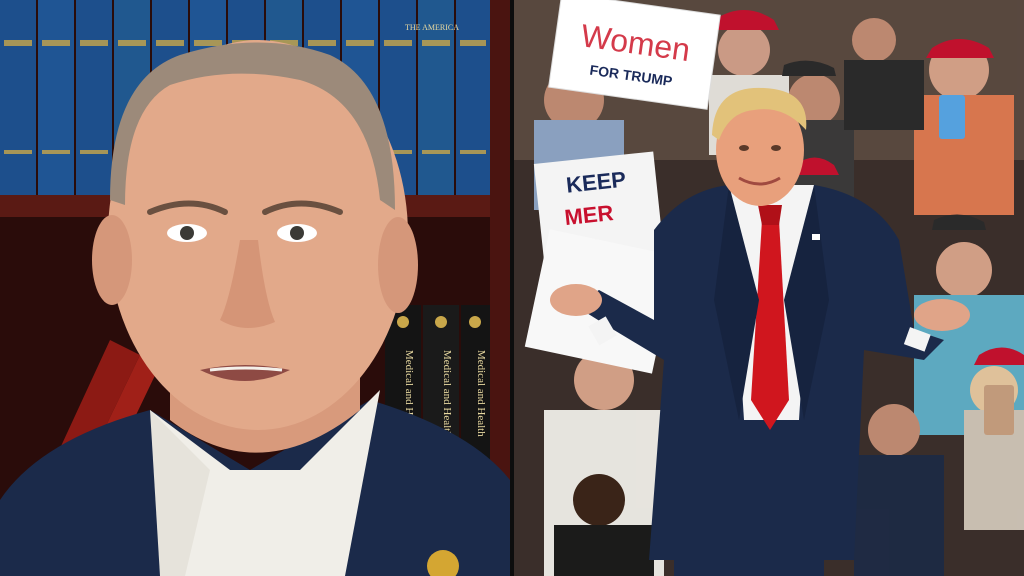 This screenshot has height=576, width=1024. Describe the element at coordinates (447, 393) in the screenshot. I see `medical-spine-2: Medical and Health` at that location.